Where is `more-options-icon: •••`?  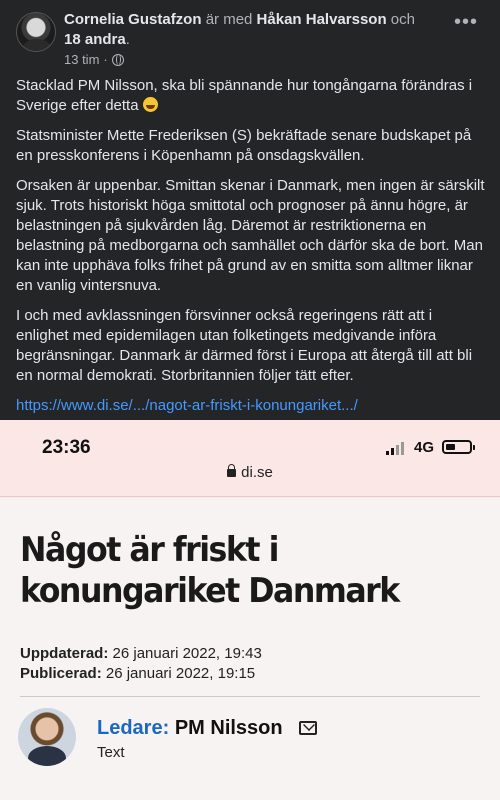
more-options-icon: ••• is located at coordinates (466, 22).